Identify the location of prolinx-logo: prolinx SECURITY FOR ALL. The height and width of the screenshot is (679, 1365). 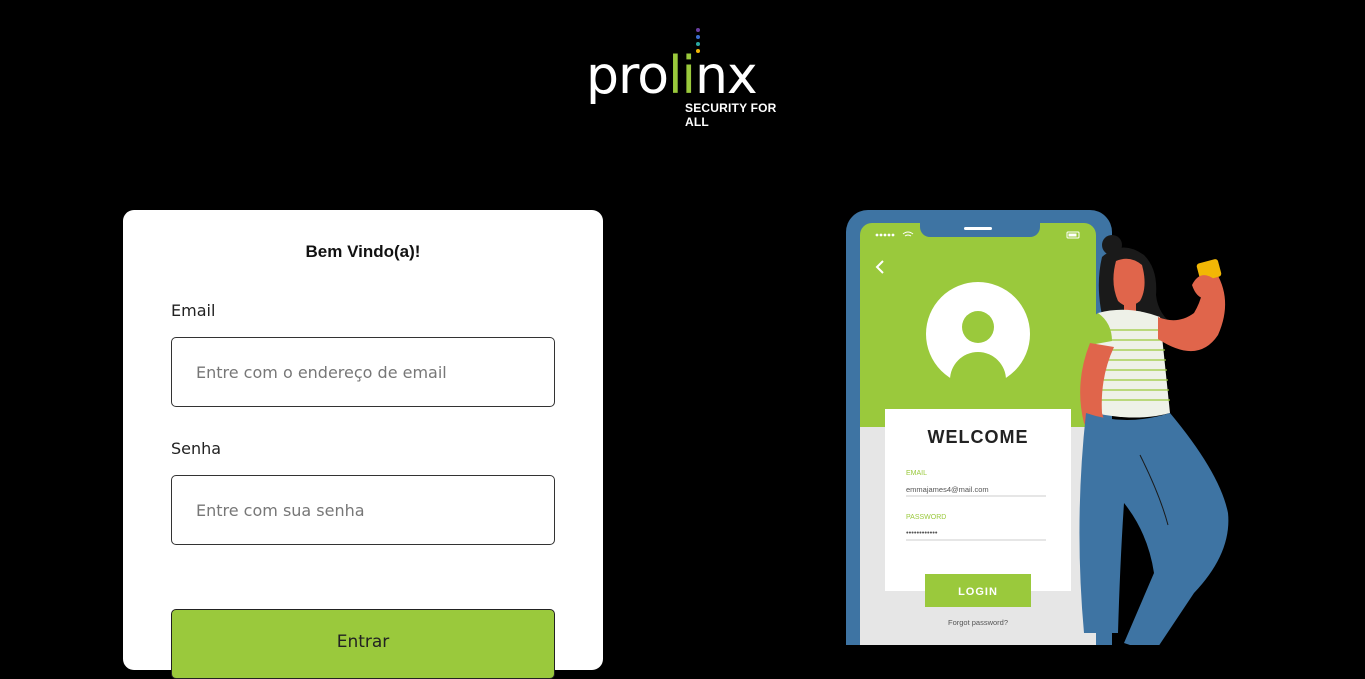
(686, 78).